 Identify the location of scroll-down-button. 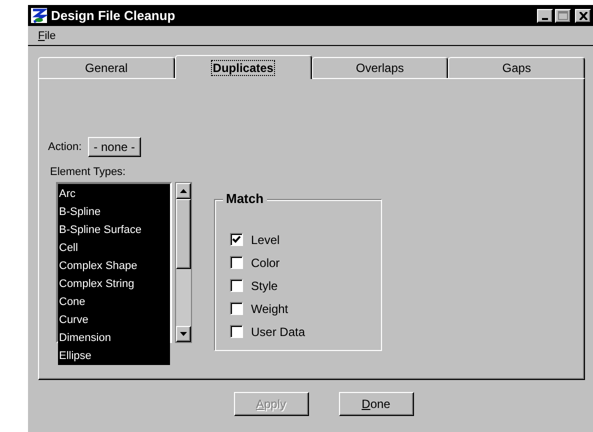
(183, 334).